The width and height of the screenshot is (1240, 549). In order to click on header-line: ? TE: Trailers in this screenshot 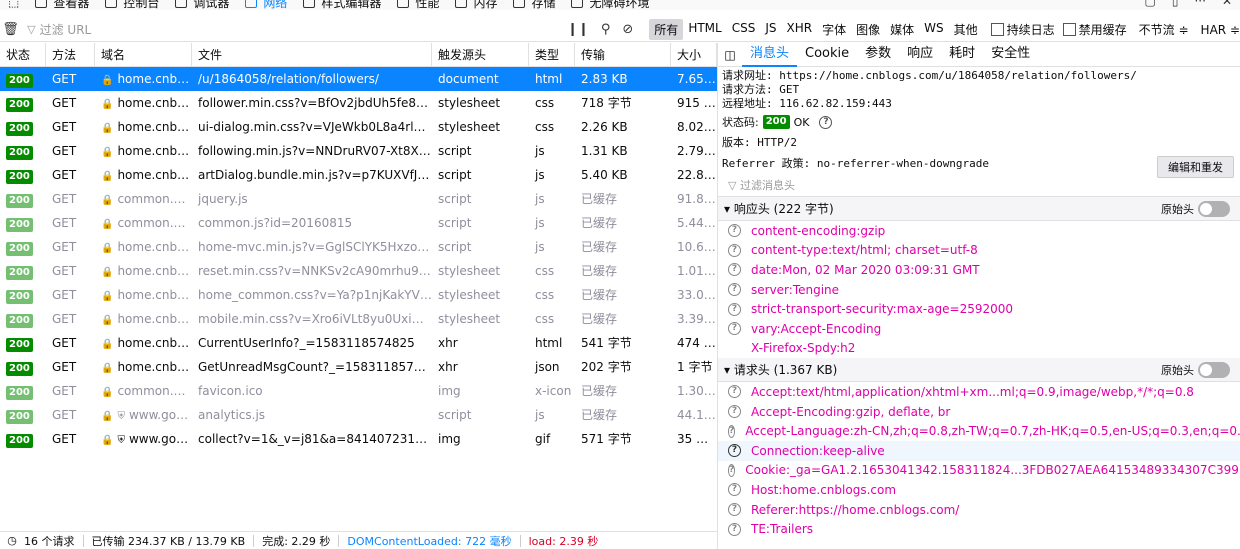, I will do `click(979, 529)`.